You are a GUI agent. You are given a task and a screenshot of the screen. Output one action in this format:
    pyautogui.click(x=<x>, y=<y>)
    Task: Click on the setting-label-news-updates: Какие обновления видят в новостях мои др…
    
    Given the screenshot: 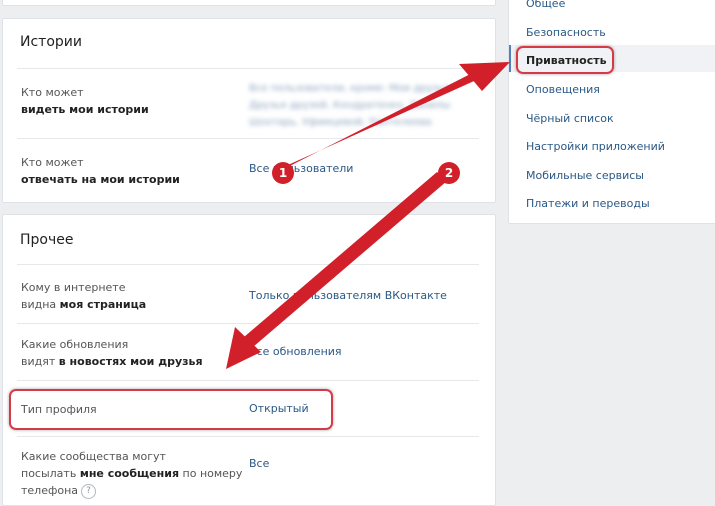 What is the action you would take?
    pyautogui.click(x=131, y=353)
    